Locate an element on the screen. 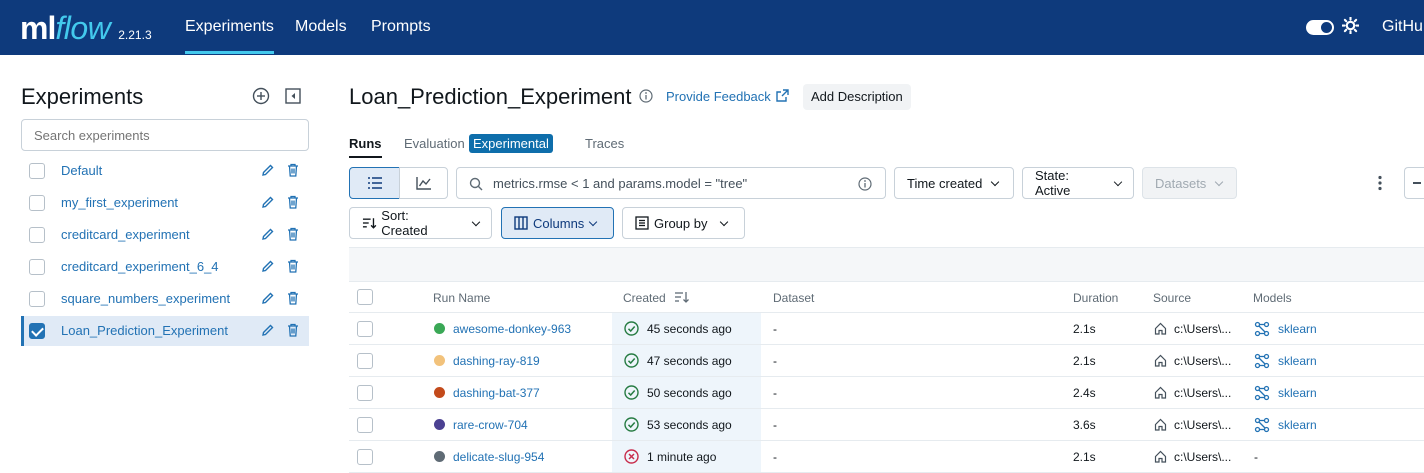 The width and height of the screenshot is (1424, 473). chart-view-button is located at coordinates (423, 183).